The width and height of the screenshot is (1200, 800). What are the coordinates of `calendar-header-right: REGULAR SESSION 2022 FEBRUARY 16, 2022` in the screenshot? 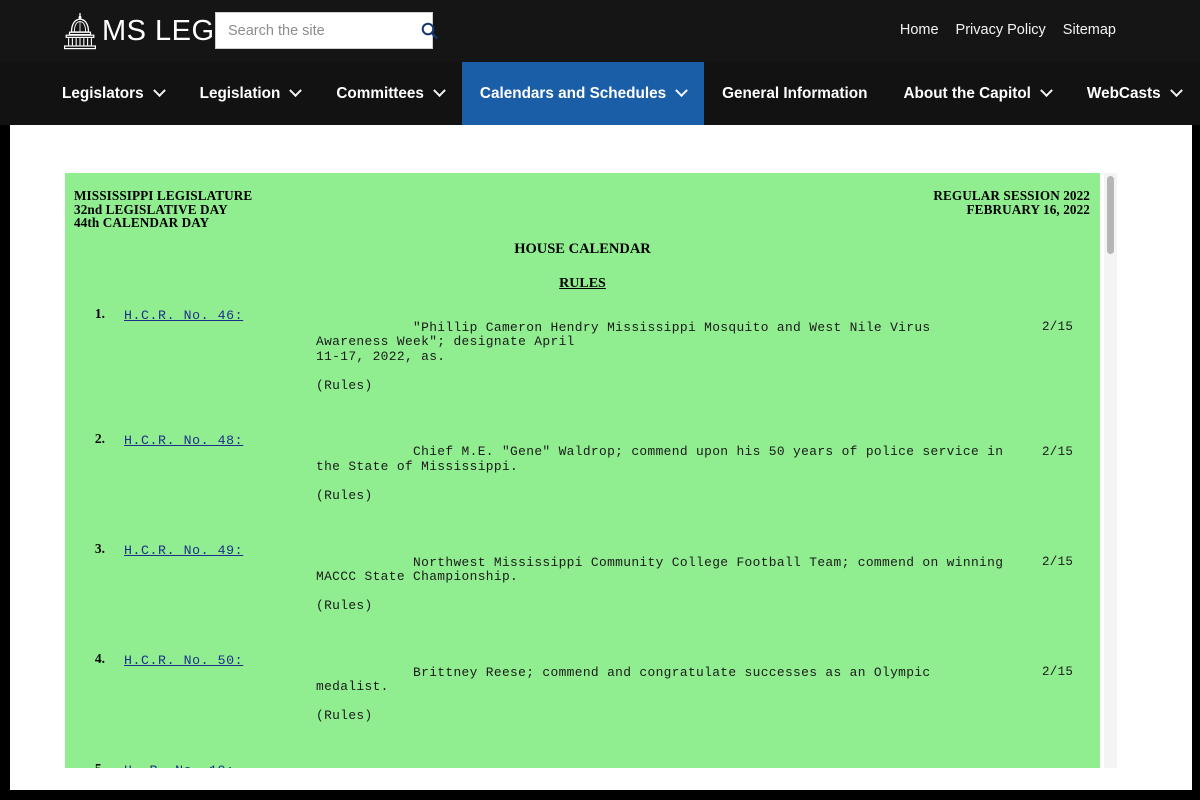 It's located at (1011, 202).